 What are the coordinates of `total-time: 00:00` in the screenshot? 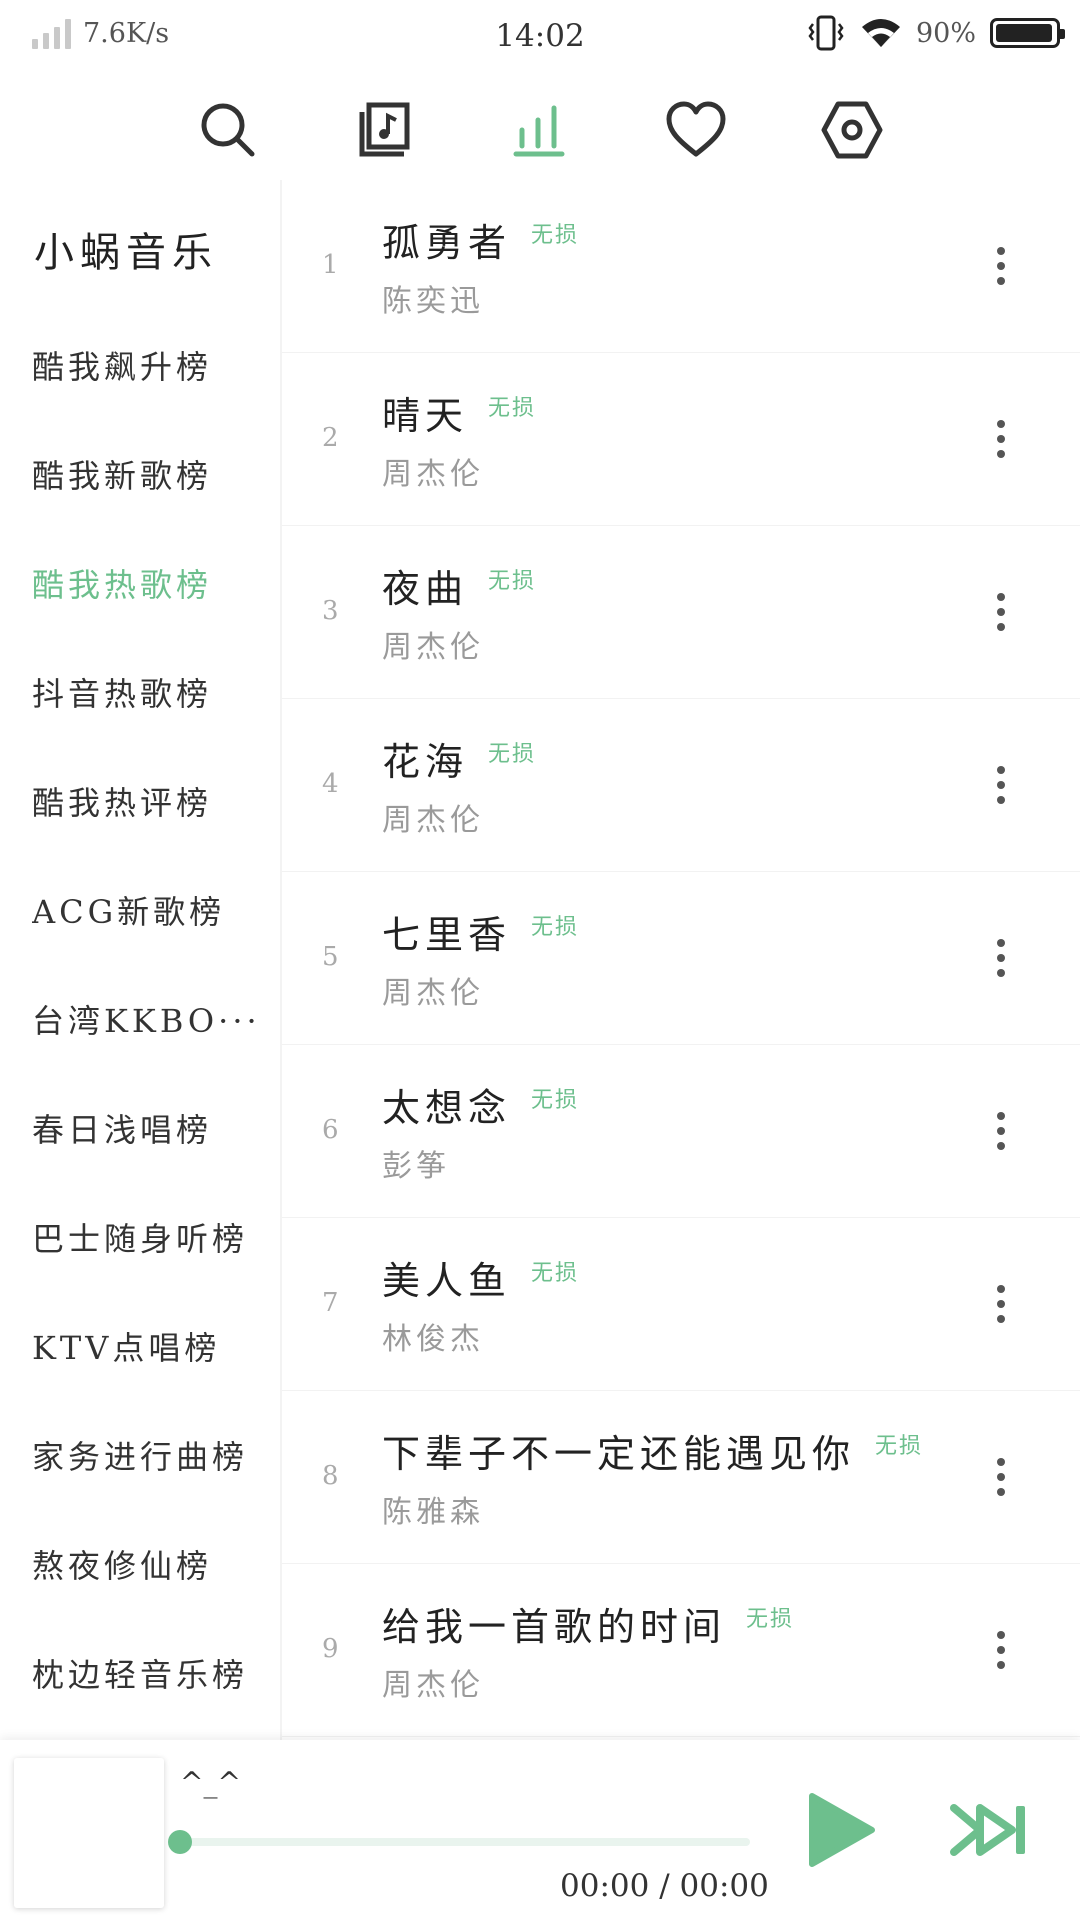 It's located at (724, 1886).